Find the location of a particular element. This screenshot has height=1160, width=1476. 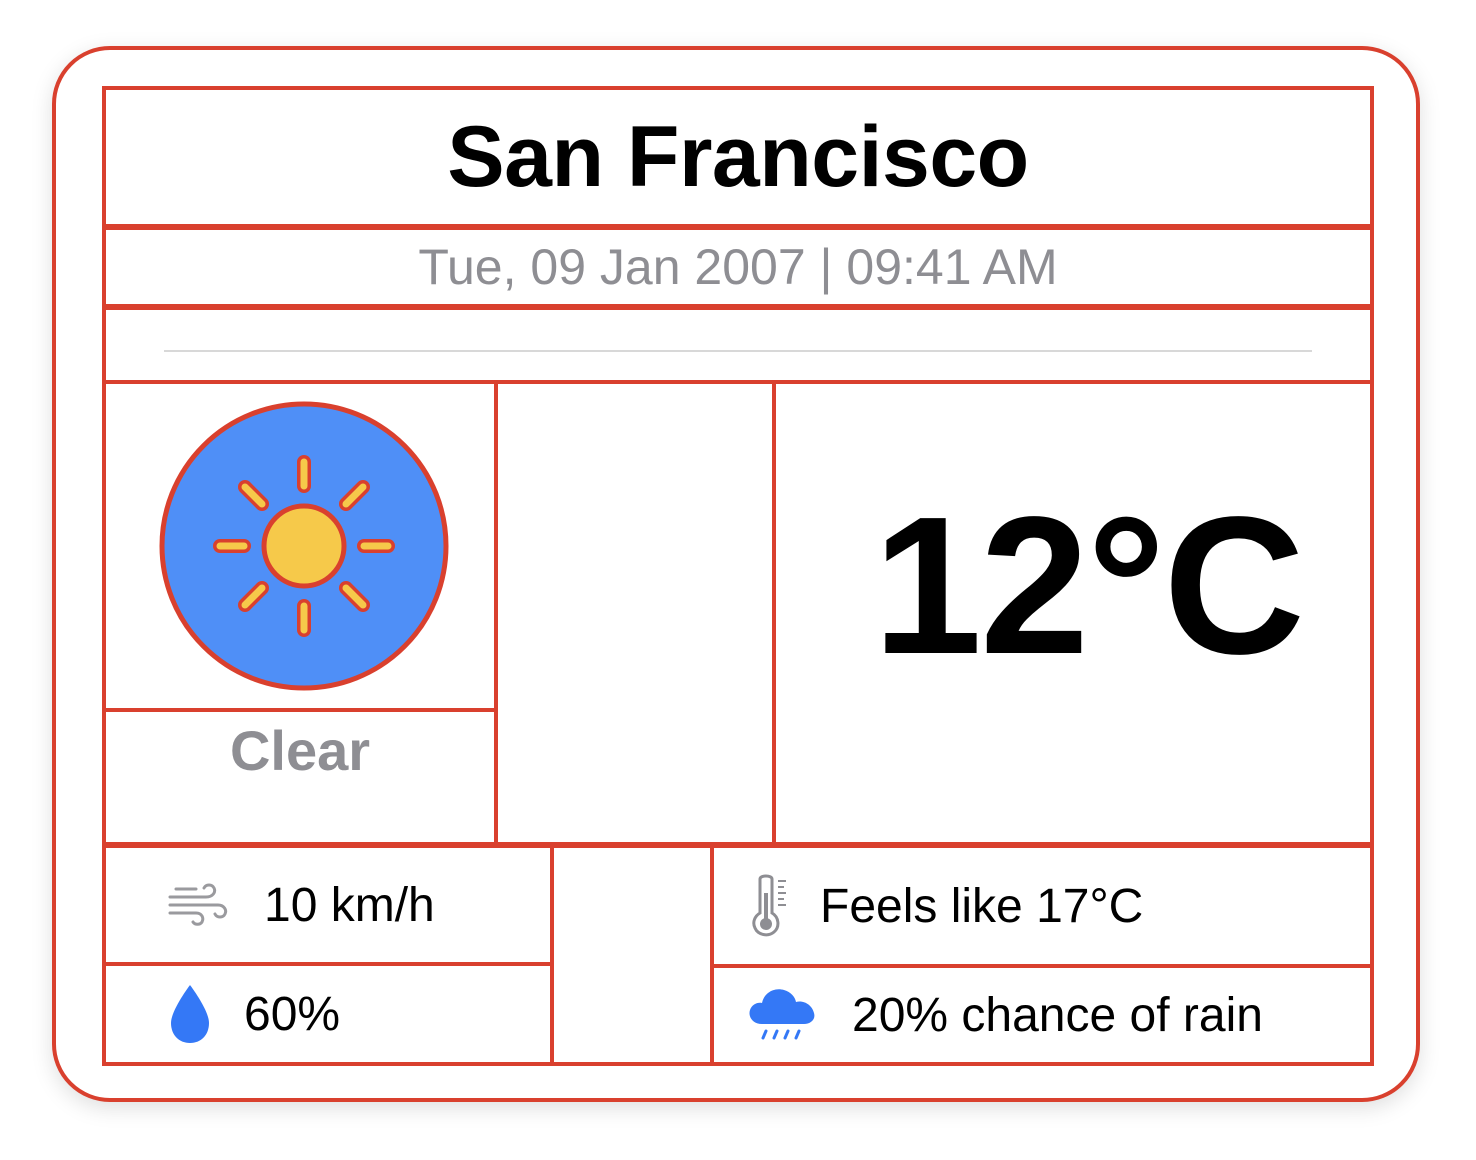

droplet-icon is located at coordinates (190, 1014).